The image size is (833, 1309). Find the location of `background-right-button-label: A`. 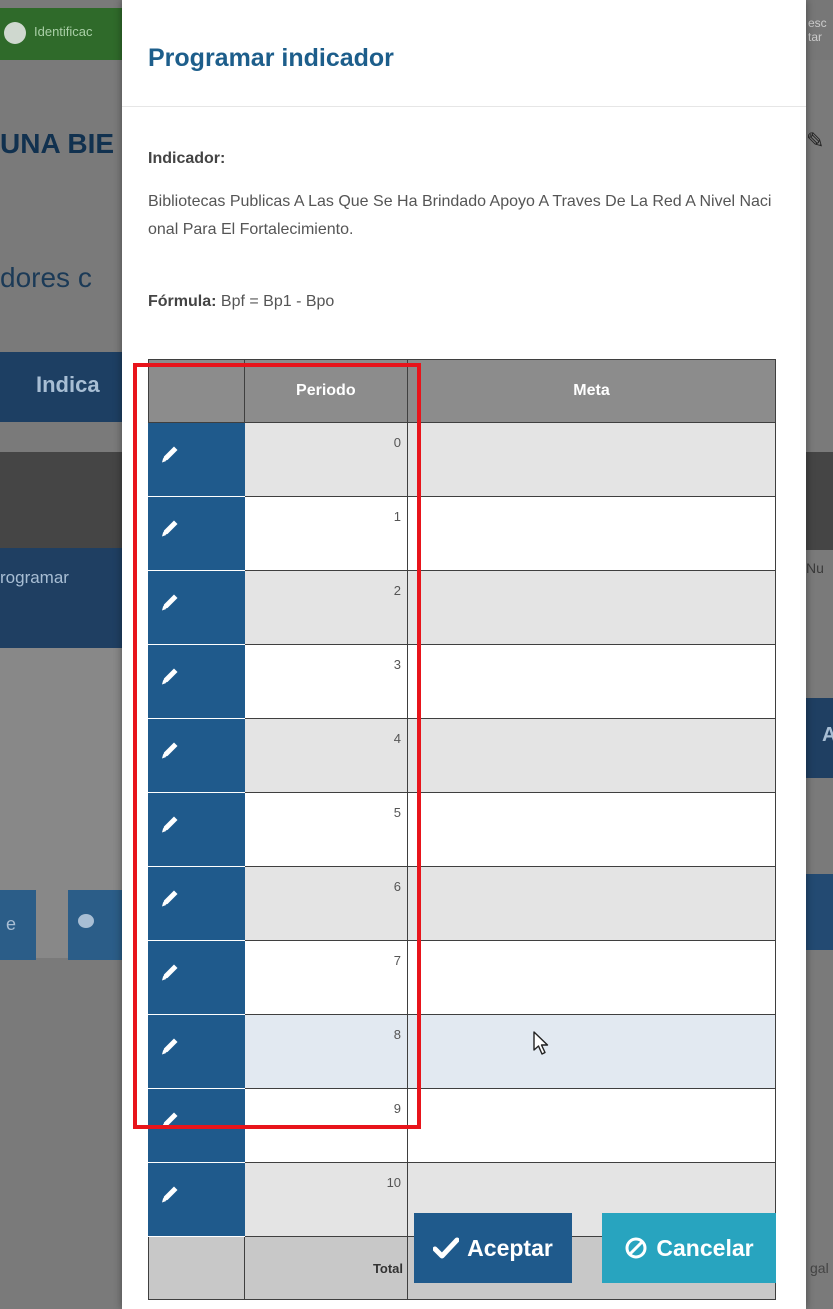

background-right-button-label: A is located at coordinates (827, 735).